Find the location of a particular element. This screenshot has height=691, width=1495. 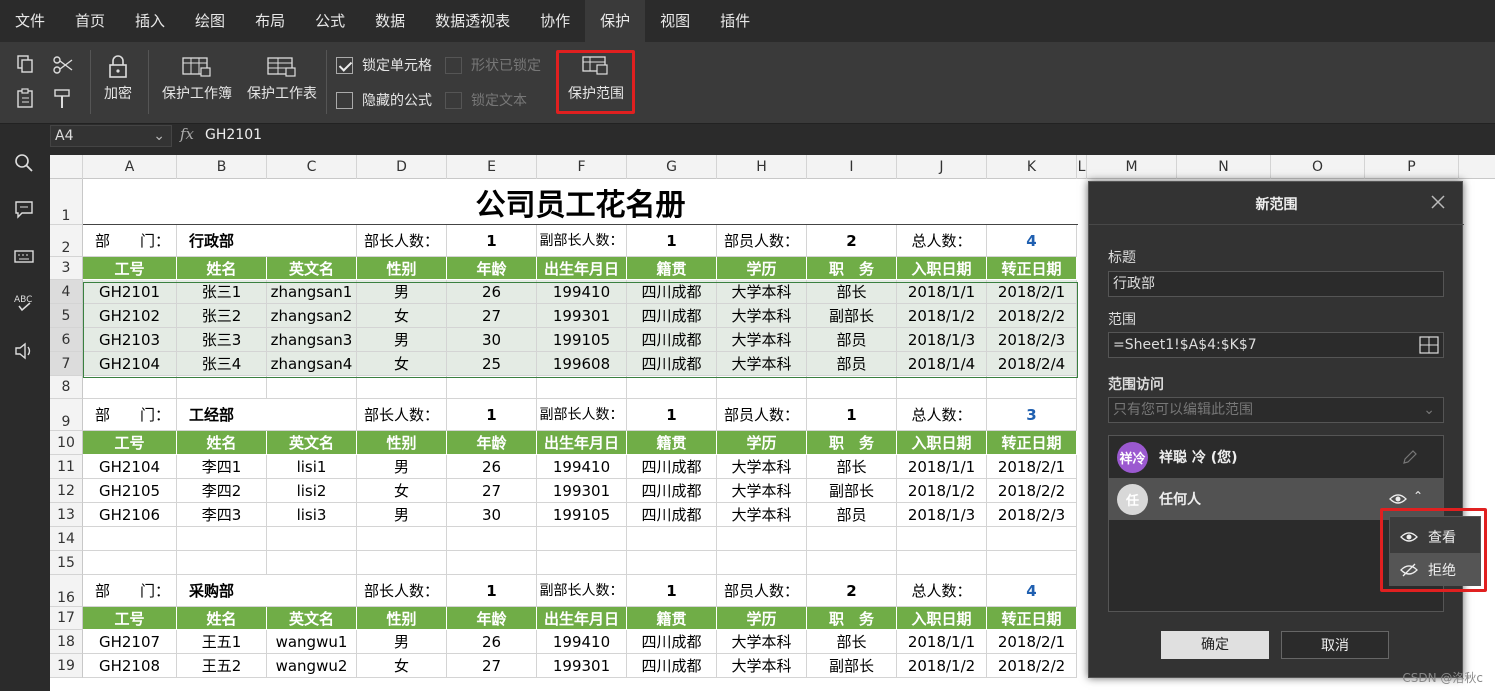

range-select-icon is located at coordinates (1429, 345).